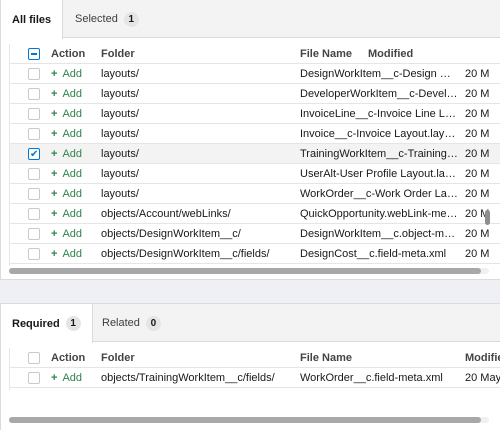 The height and width of the screenshot is (430, 500). Describe the element at coordinates (47, 323) in the screenshot. I see `tab-required: Required 1` at that location.